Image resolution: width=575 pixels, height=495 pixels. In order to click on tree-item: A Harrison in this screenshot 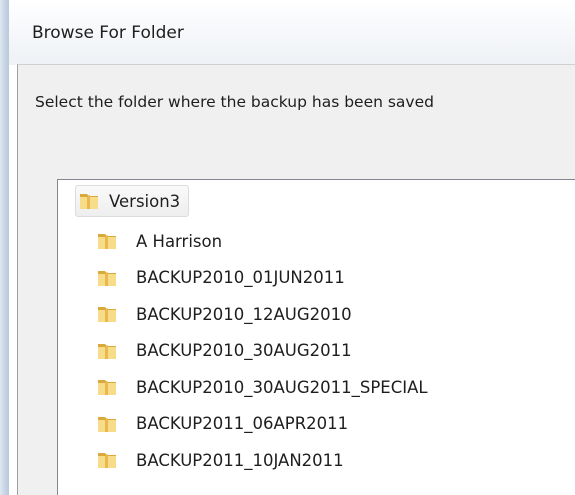, I will do `click(159, 241)`.